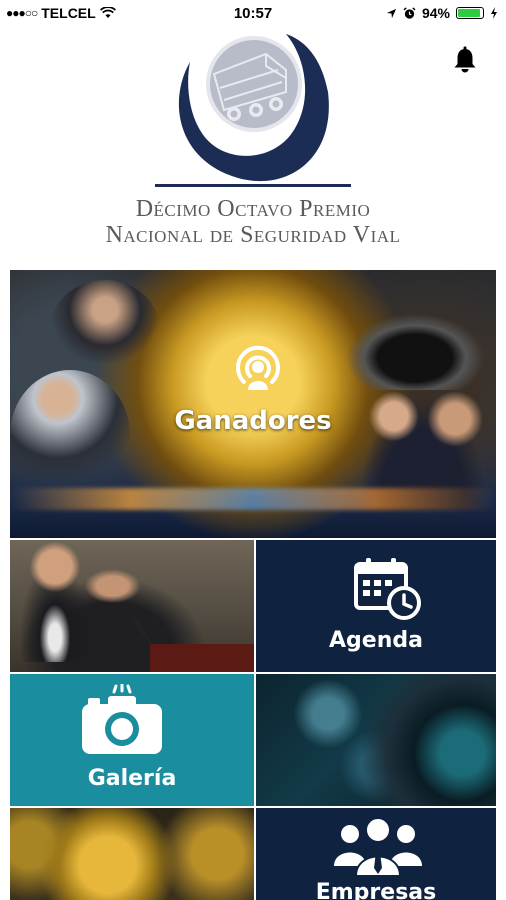 The width and height of the screenshot is (506, 900). I want to click on people-group-icon, so click(378, 847).